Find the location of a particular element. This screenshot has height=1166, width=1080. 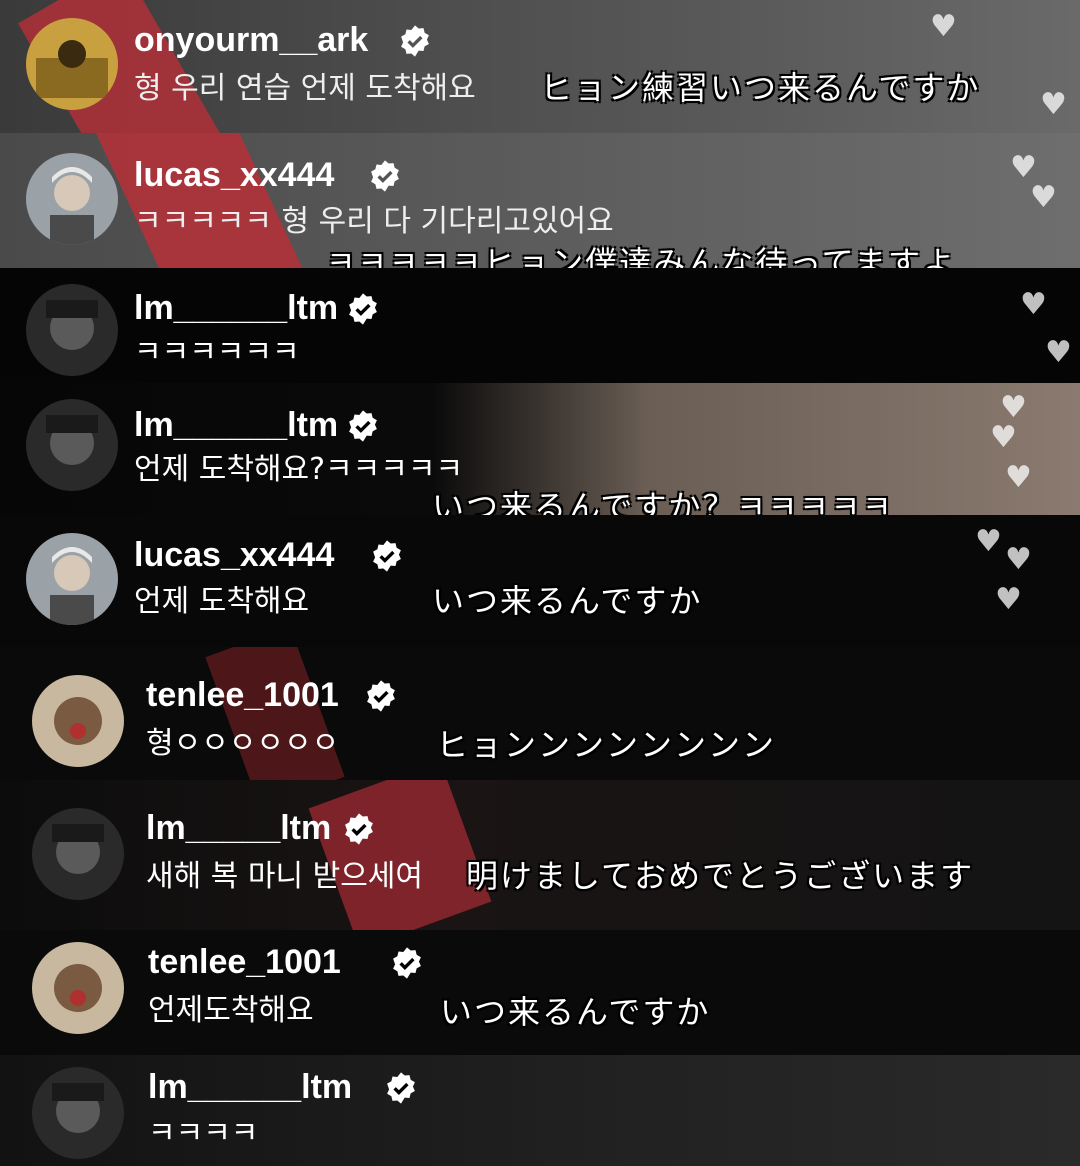

translation-caption: いつ来るんですか？ㅋㅋㅋㅋㅋ is located at coordinates (663, 501).